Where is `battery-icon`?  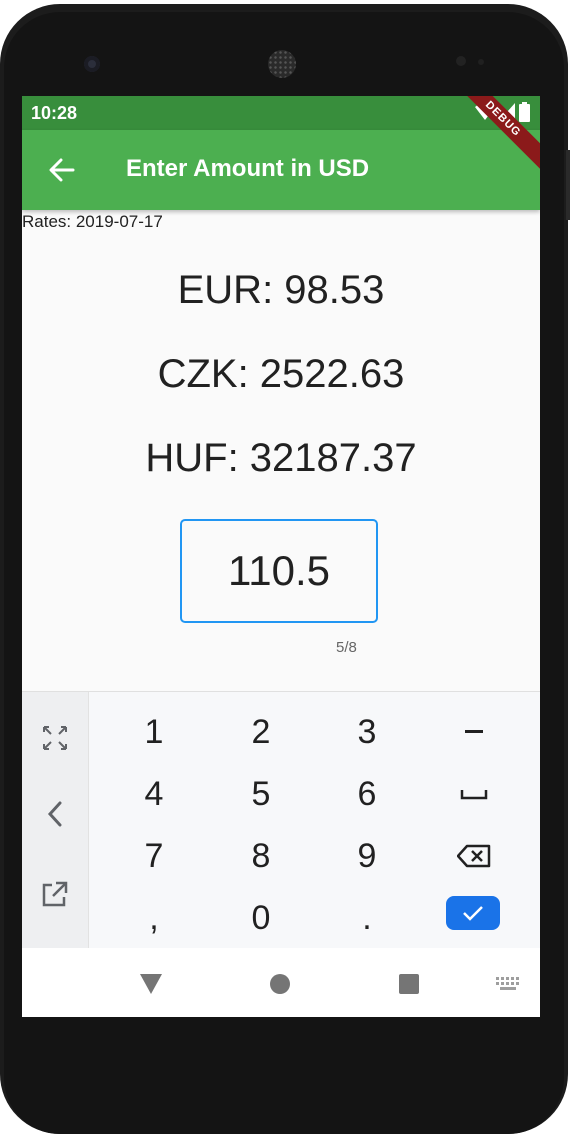 battery-icon is located at coordinates (524, 112).